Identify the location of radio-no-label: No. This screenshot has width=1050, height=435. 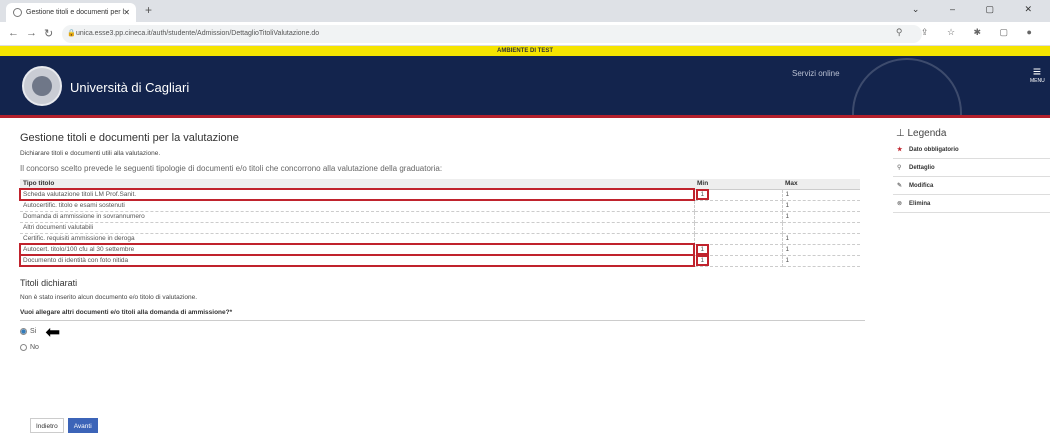
(34, 347).